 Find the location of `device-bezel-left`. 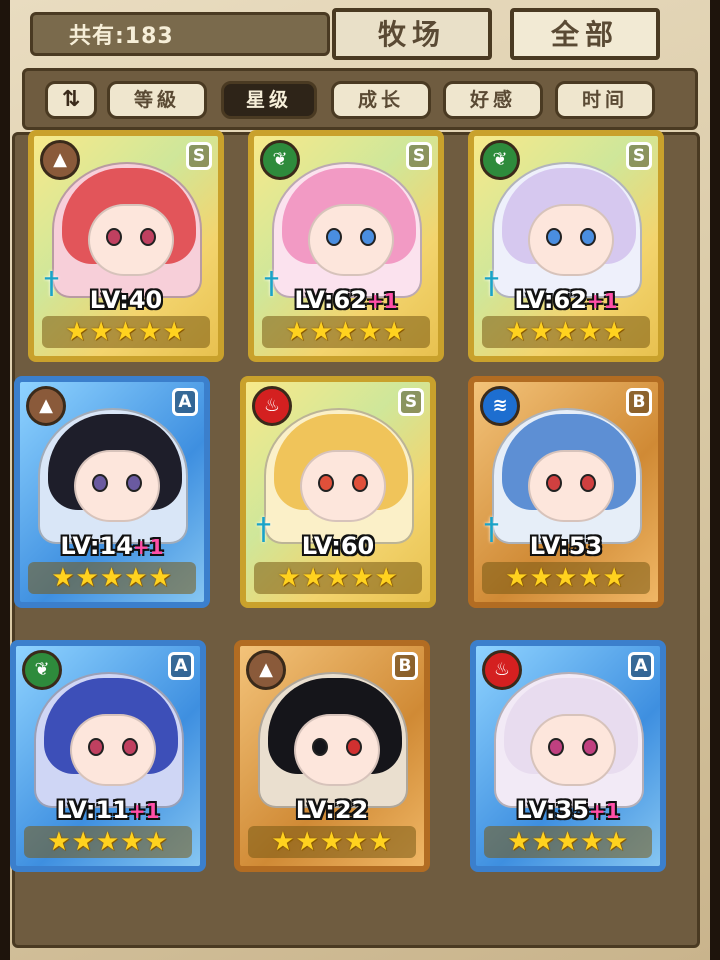

device-bezel-left is located at coordinates (5, 480).